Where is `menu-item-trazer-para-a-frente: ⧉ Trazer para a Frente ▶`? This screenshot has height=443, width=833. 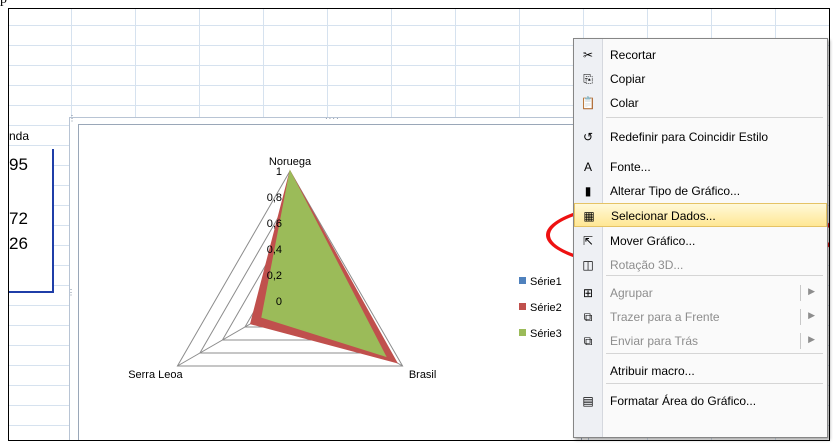
menu-item-trazer-para-a-frente: ⧉ Trazer para a Frente ▶ is located at coordinates (700, 317).